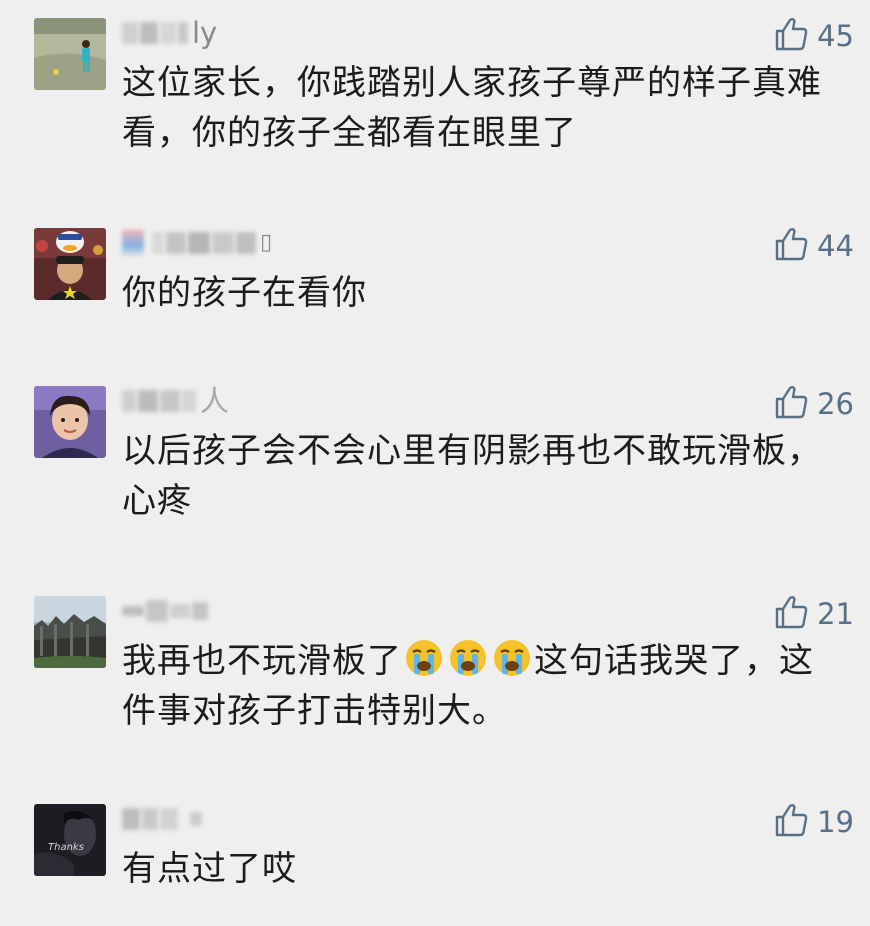  What do you see at coordinates (482, 686) in the screenshot?
I see `comment-text: 我再也不玩滑板了 这句话我哭了，这件事对孩子打击特别大。` at bounding box center [482, 686].